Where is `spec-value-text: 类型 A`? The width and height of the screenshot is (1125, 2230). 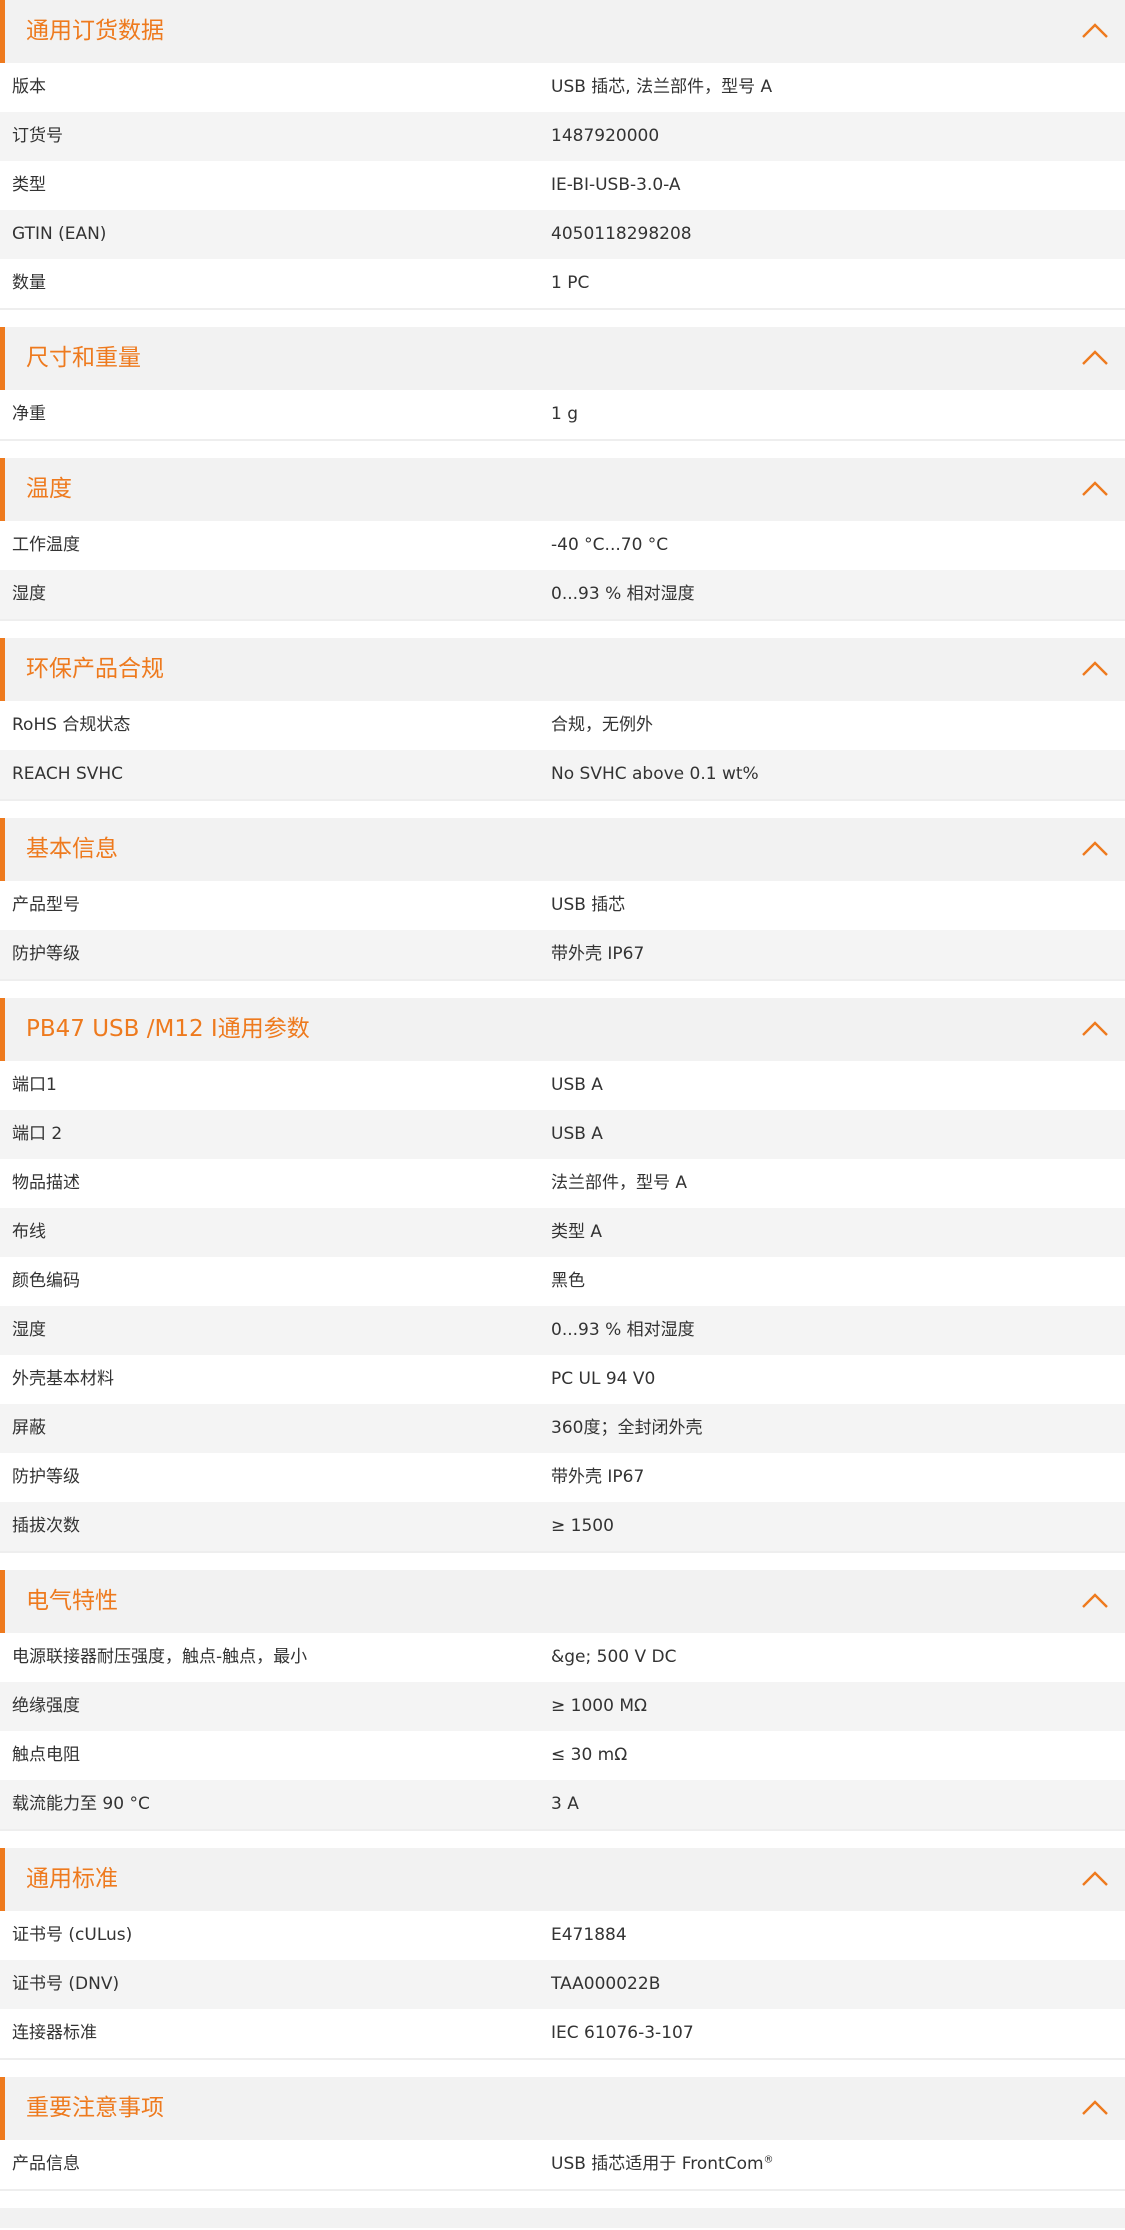
spec-value-text: 类型 A is located at coordinates (577, 1232).